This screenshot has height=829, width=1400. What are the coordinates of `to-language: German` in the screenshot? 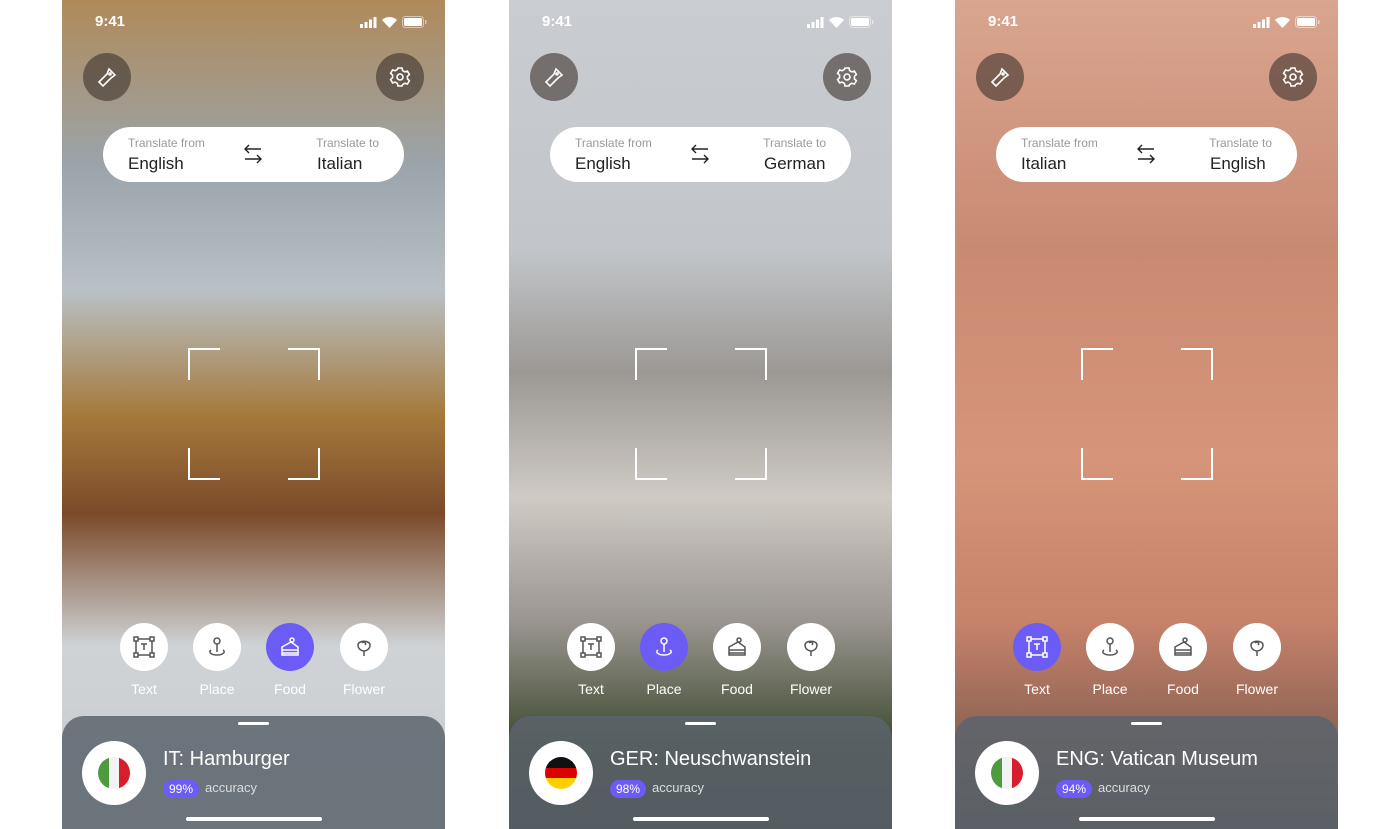 It's located at (794, 164).